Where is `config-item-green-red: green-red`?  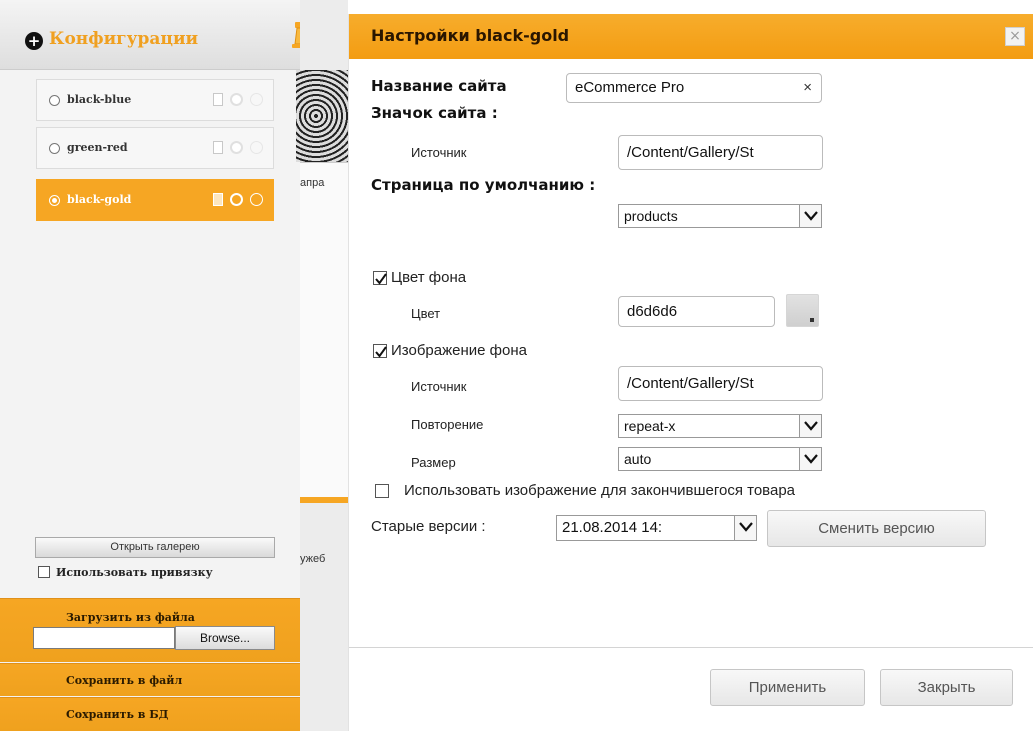 config-item-green-red: green-red is located at coordinates (155, 148).